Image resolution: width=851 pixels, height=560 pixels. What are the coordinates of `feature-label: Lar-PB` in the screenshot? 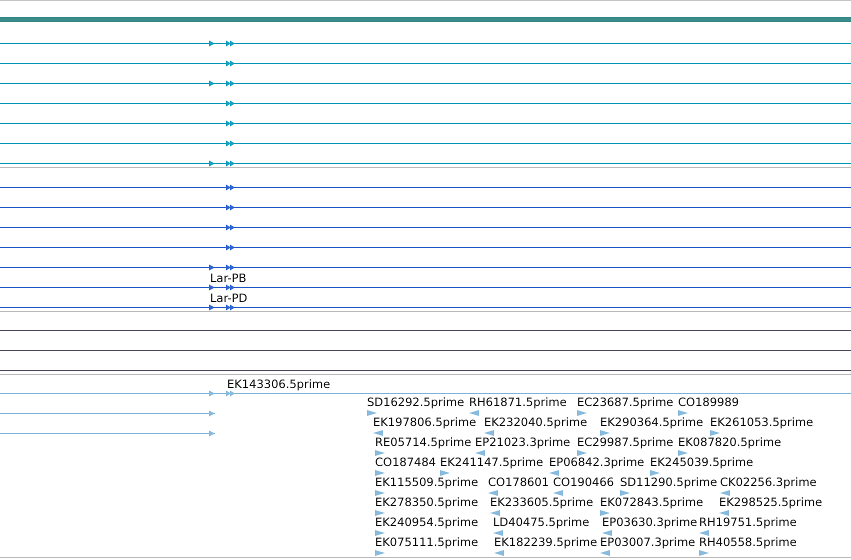 It's located at (228, 278).